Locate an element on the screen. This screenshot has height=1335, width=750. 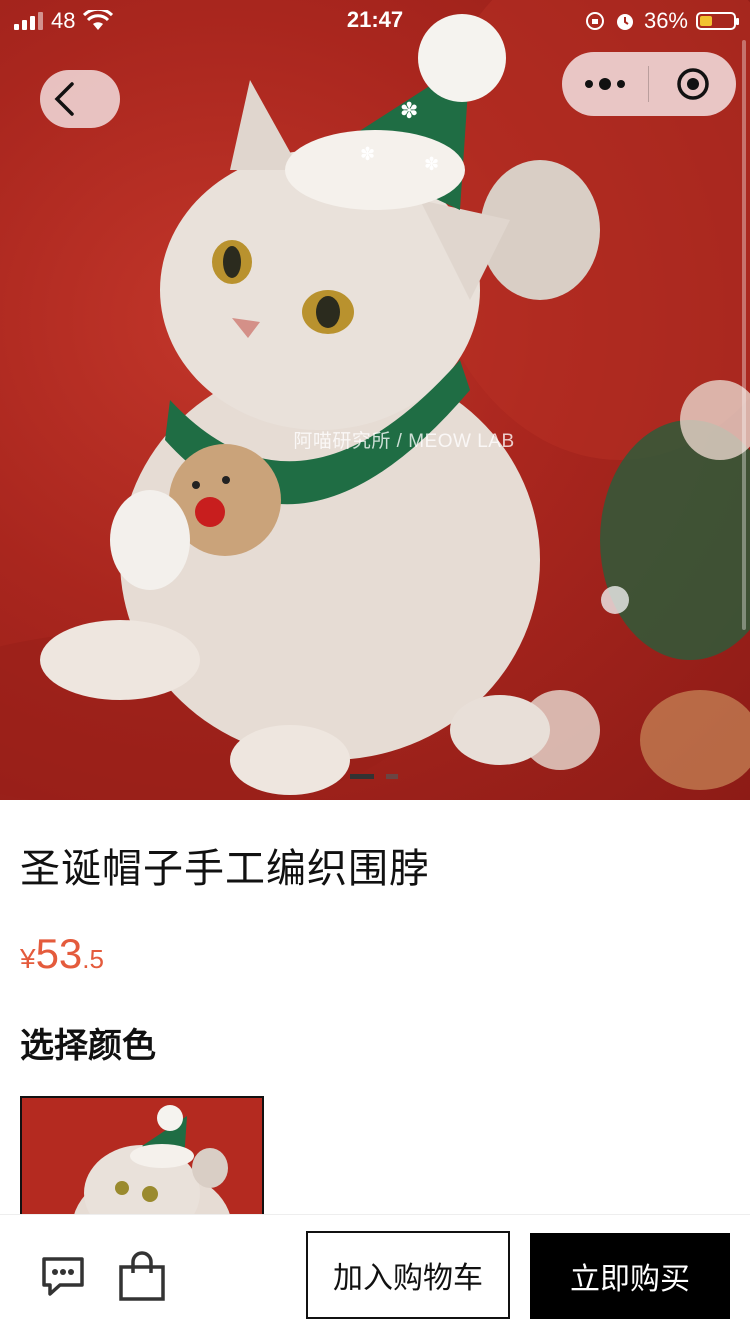
battery-level is located at coordinates (706, 21).